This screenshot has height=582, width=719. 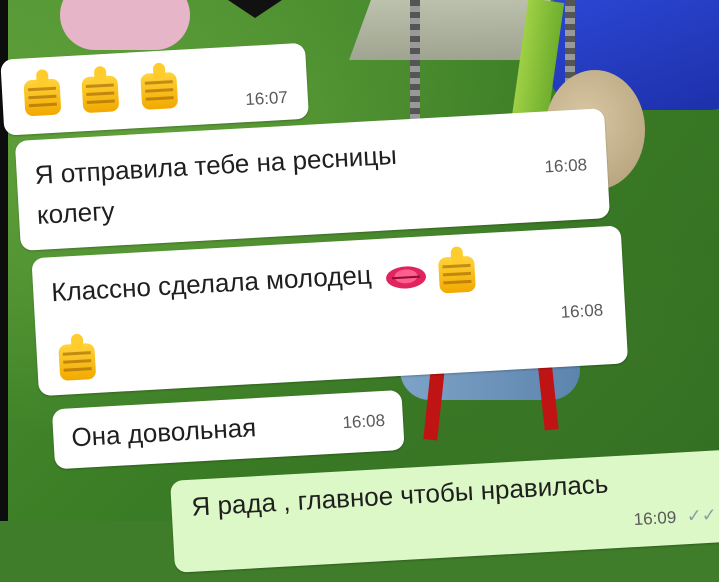 I want to click on message-line: Классно сделала молодец, so click(x=263, y=283).